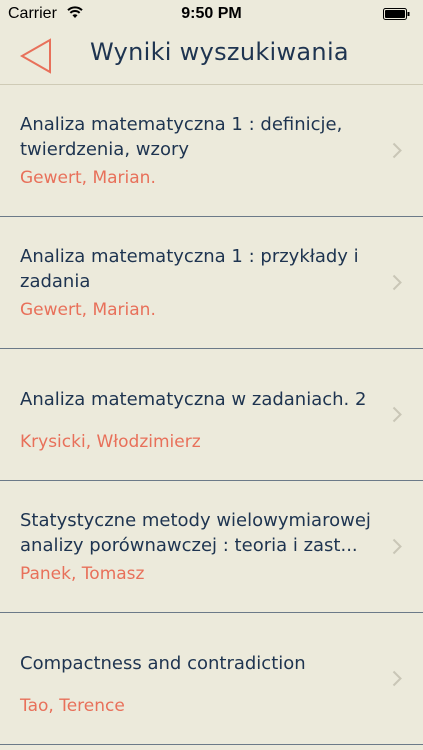 The image size is (423, 750). I want to click on result-author: Tao, Terence, so click(72, 706).